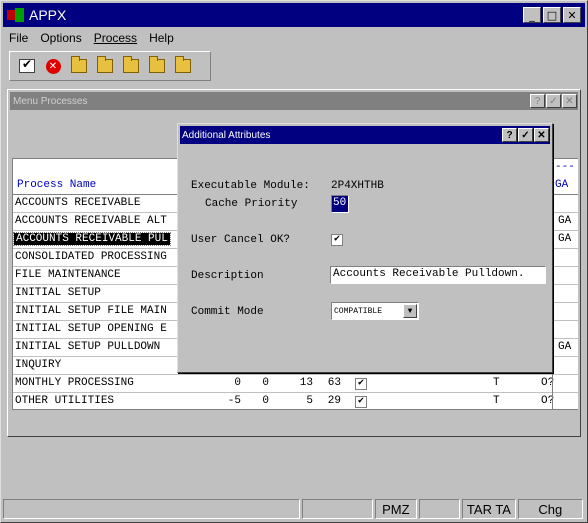 The image size is (588, 523). I want to click on folder-check-icon, so click(183, 64).